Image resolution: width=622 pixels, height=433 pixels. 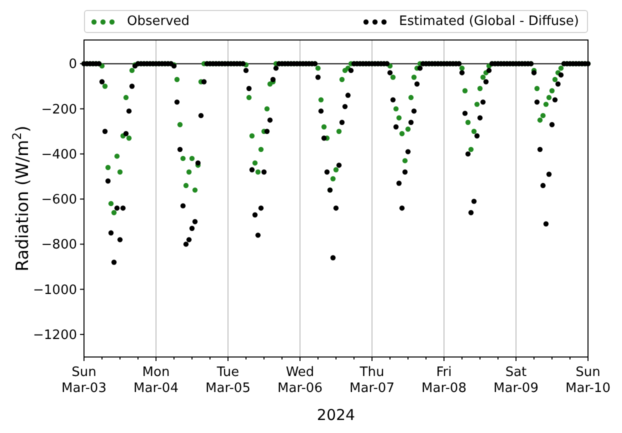 I want to click on y-tick-label: 0, so click(x=72, y=64).